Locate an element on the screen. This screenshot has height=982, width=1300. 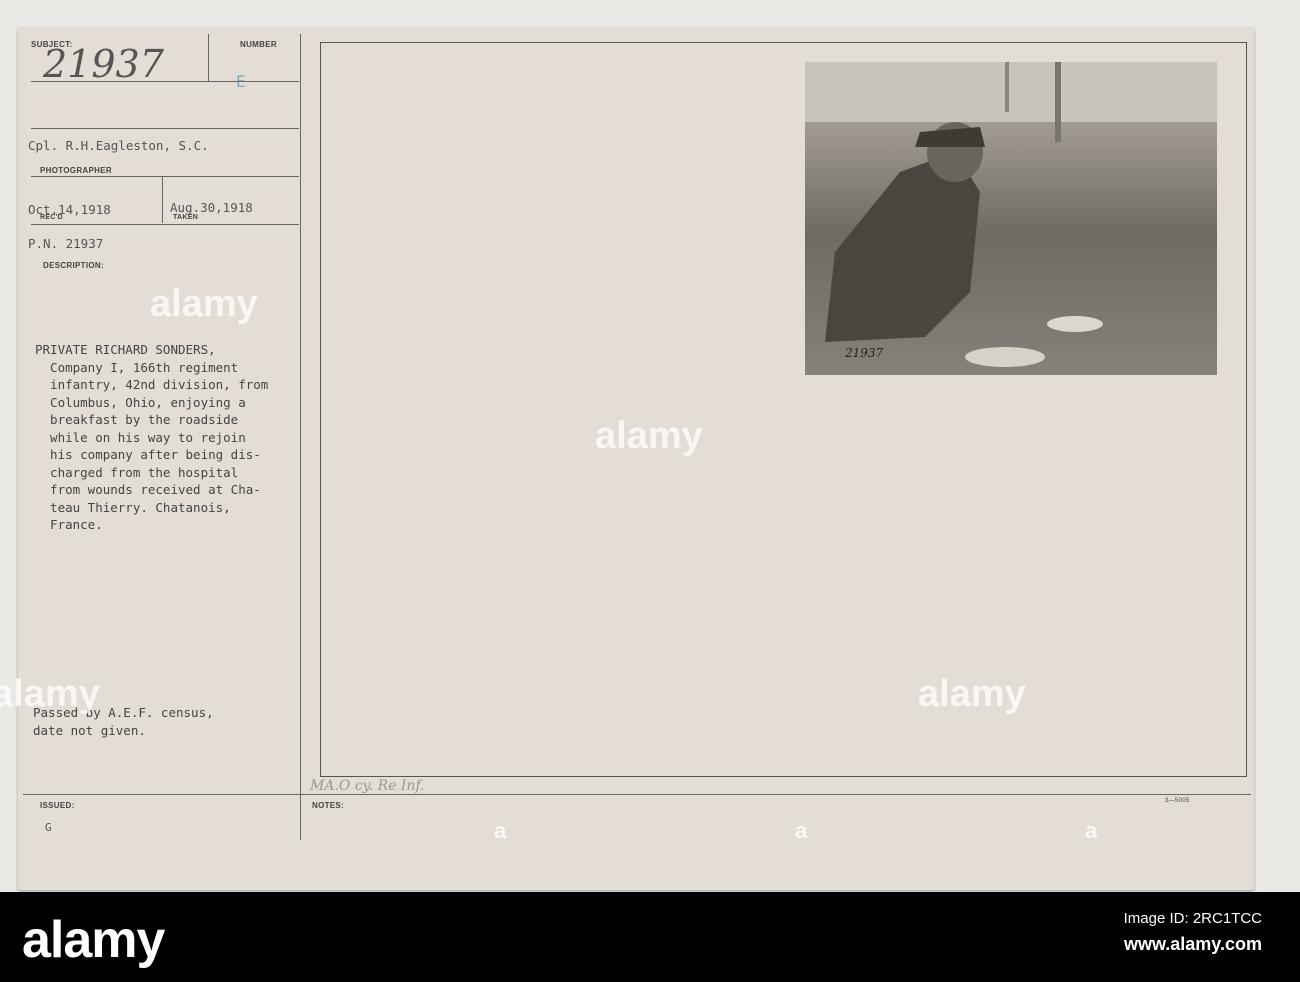
soldier-photograph: 21937 is located at coordinates (1011, 218).